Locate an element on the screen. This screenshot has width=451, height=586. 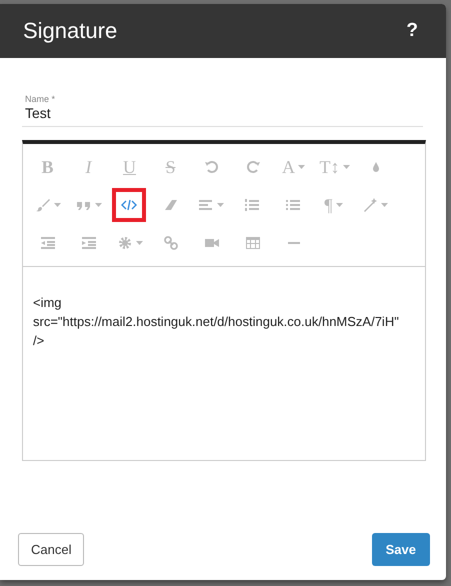
editor-text: <img src="https://mail2.hostinguk.net/d/hostinguk.co.uk/hnMSzA/7iH" /> is located at coordinates (224, 308).